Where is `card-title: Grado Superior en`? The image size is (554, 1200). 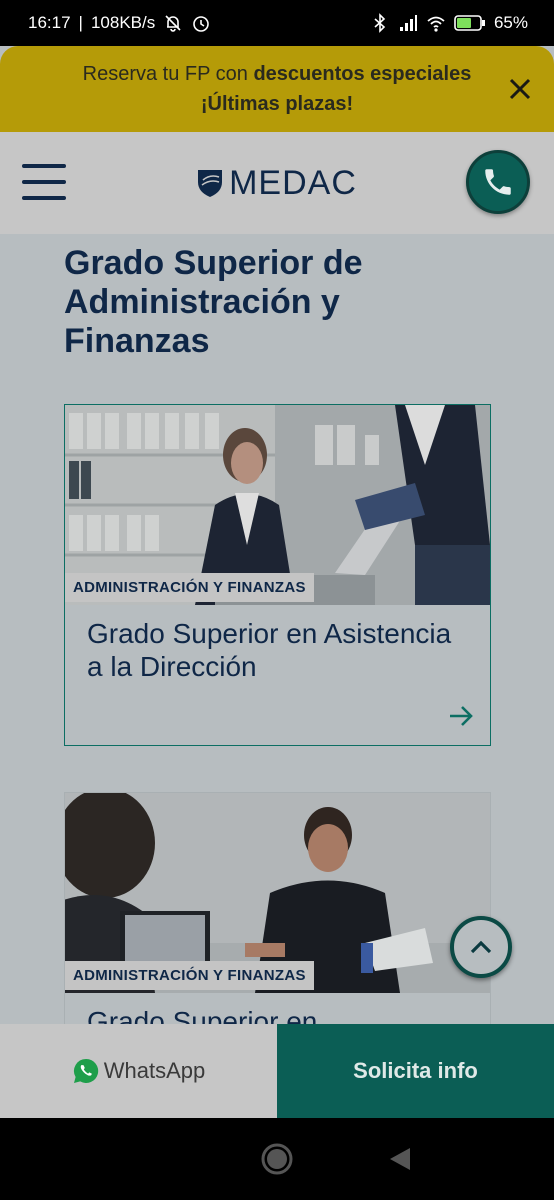
card-title: Grado Superior en is located at coordinates (277, 1014).